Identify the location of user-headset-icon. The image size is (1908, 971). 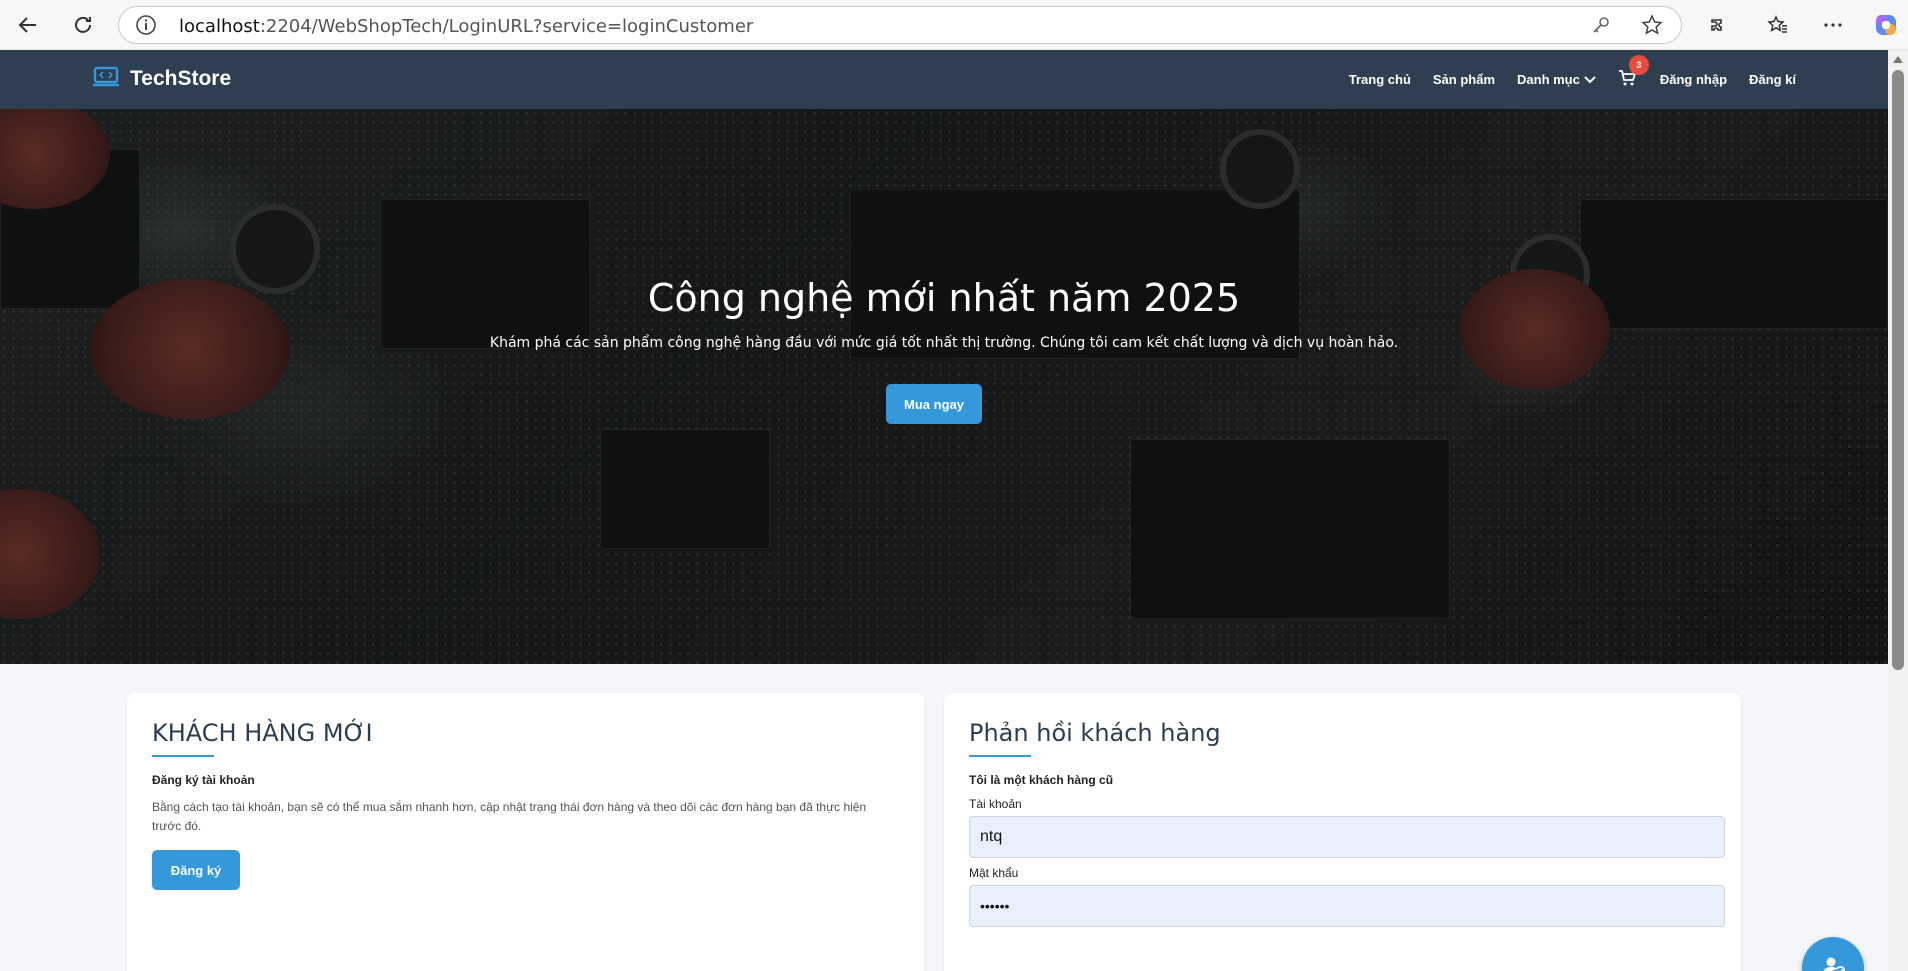
(1833, 962).